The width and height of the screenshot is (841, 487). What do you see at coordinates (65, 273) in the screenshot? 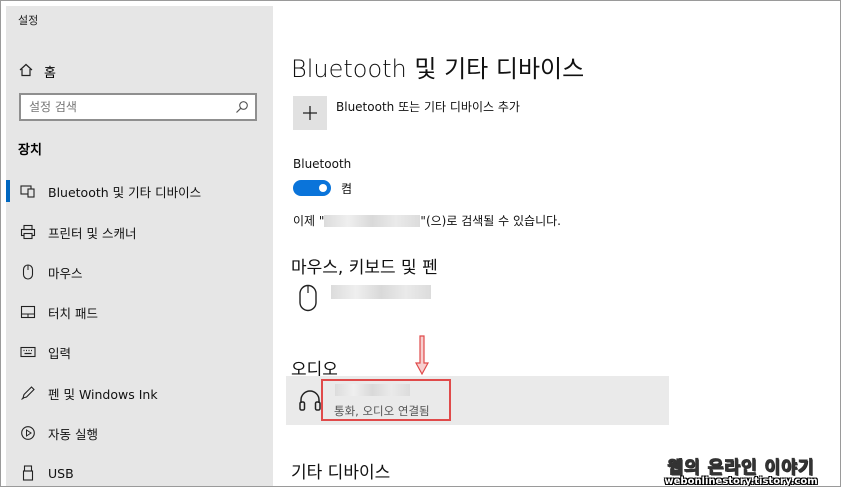
I see `sidebar-item-label: 마우스` at bounding box center [65, 273].